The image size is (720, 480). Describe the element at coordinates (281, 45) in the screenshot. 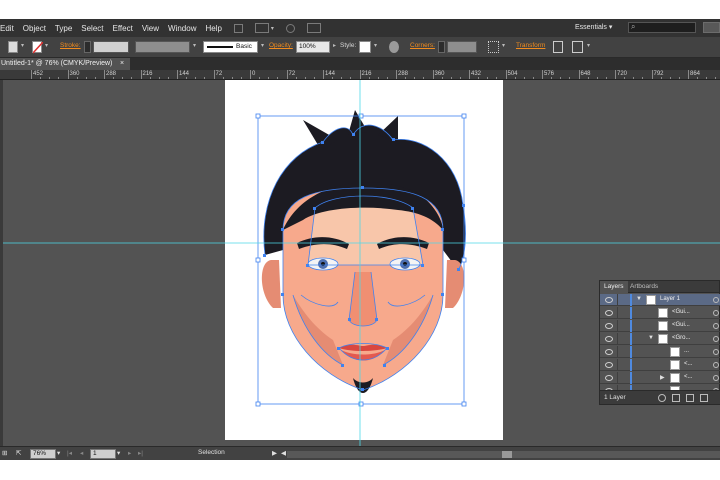

I see `opacity-label: Opacity:` at that location.